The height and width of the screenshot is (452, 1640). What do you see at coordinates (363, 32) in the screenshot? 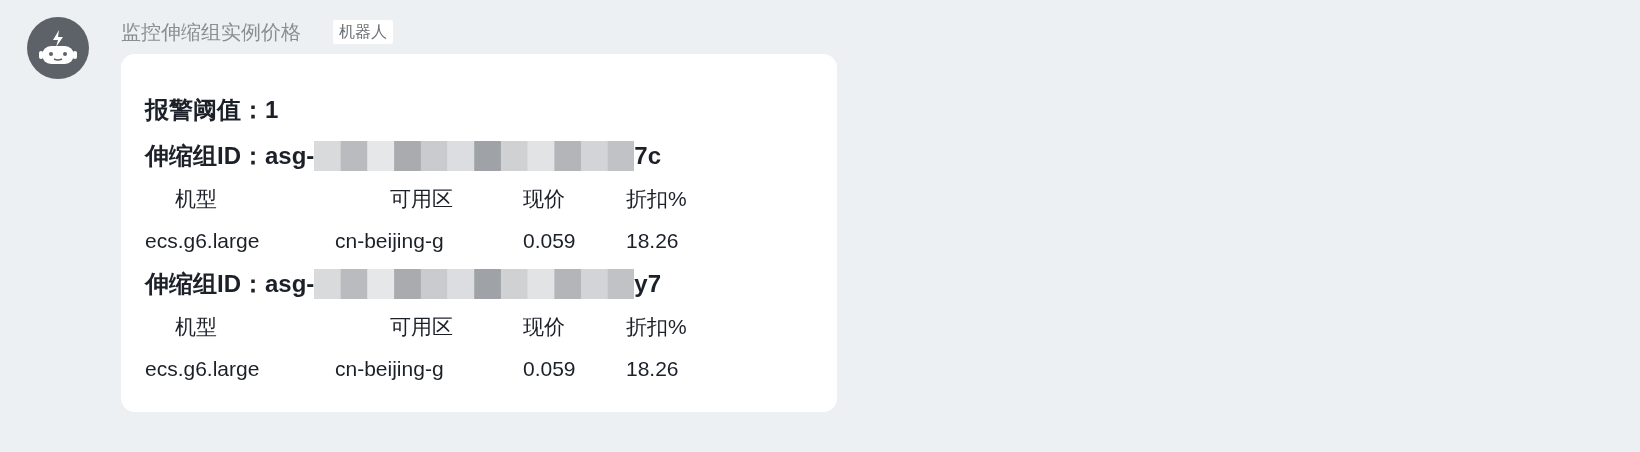
I see `robot-tag: 机器人` at bounding box center [363, 32].